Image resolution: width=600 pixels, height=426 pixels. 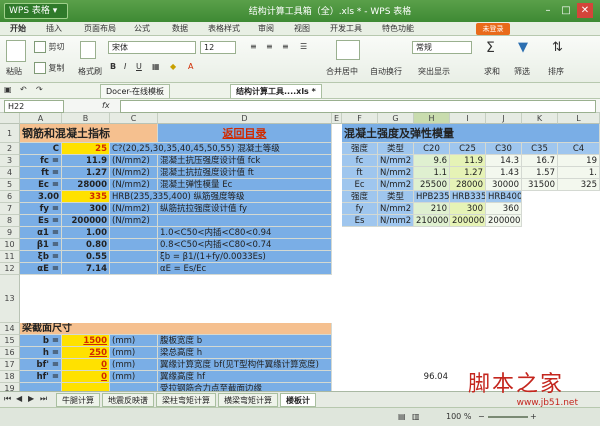 I want to click on tab-current-document: 结构计算工具....xls *, so click(x=276, y=91).